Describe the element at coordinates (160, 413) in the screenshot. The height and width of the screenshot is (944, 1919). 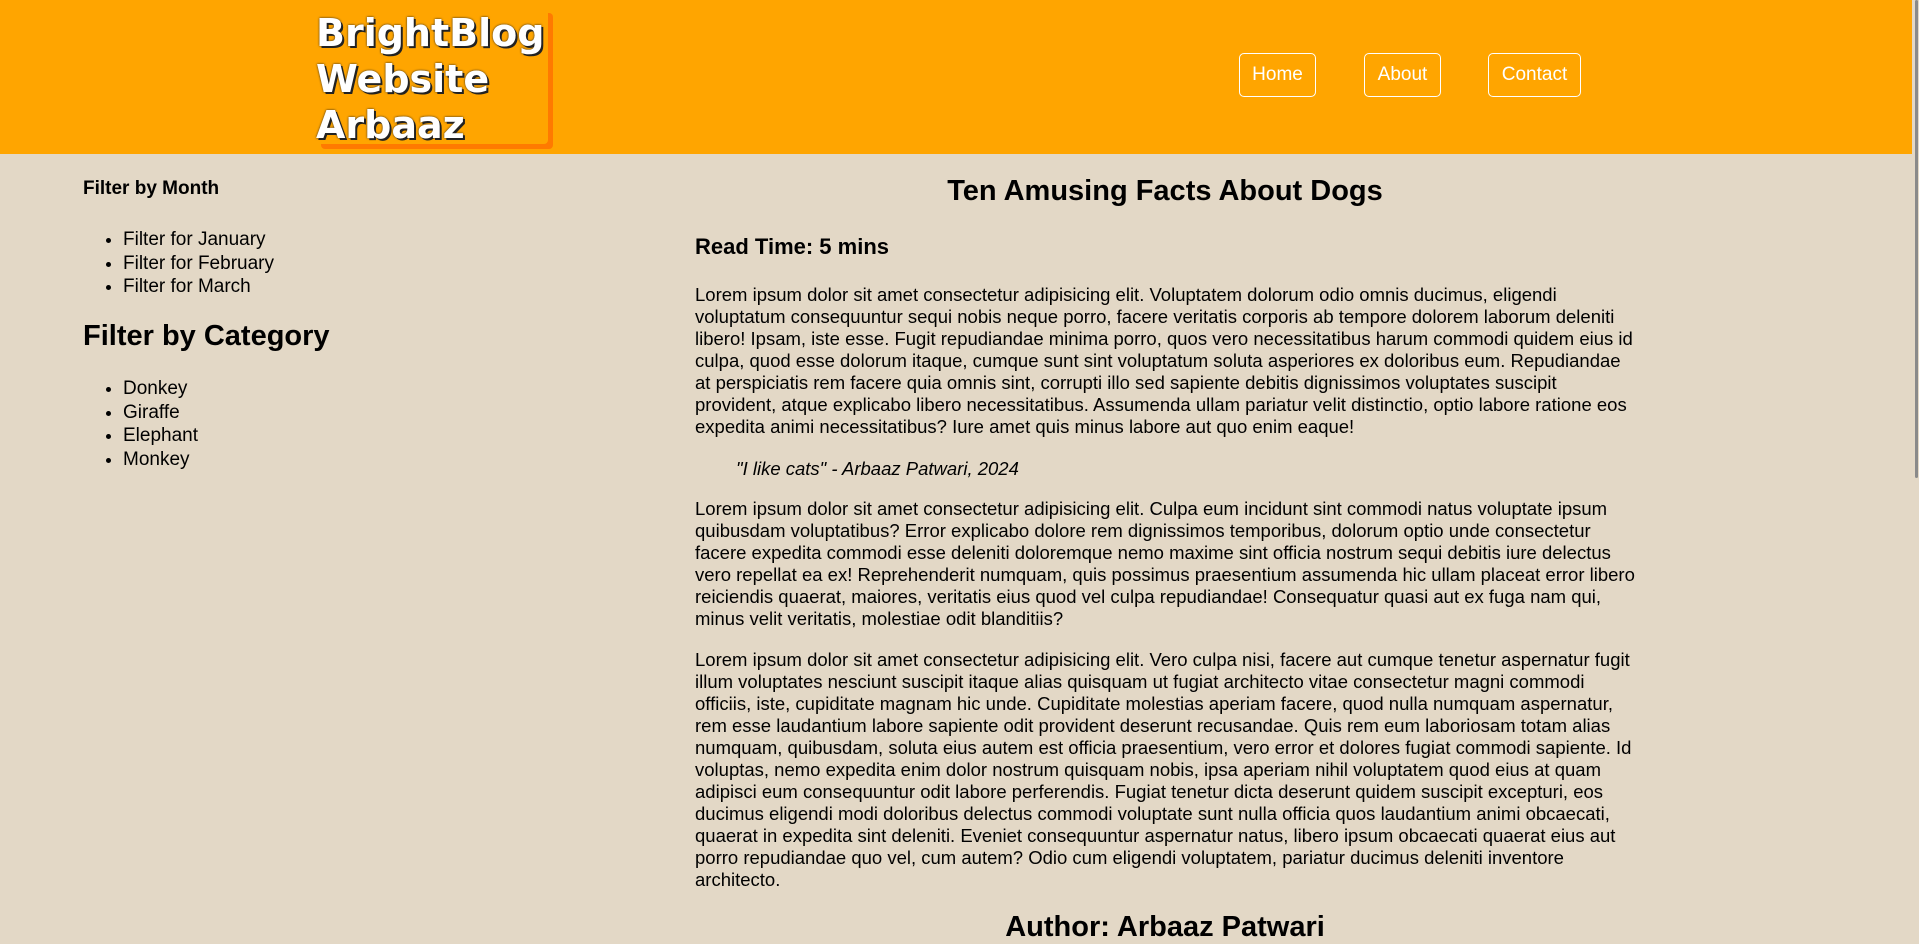
I see `category-filter-item-giraffe: Giraffe` at that location.